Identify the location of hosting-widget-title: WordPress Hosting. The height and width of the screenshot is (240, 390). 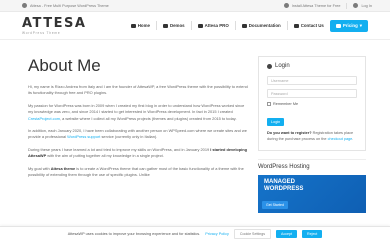
(312, 164).